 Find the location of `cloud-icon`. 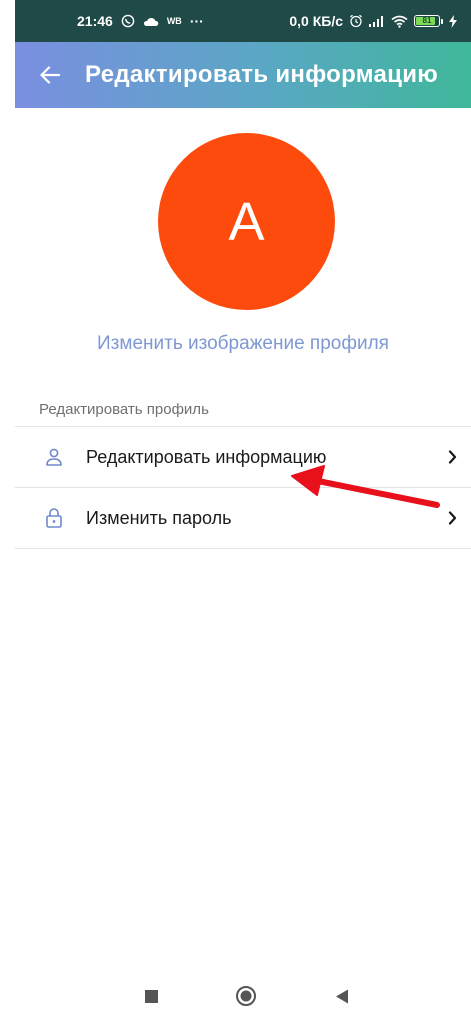

cloud-icon is located at coordinates (151, 21).